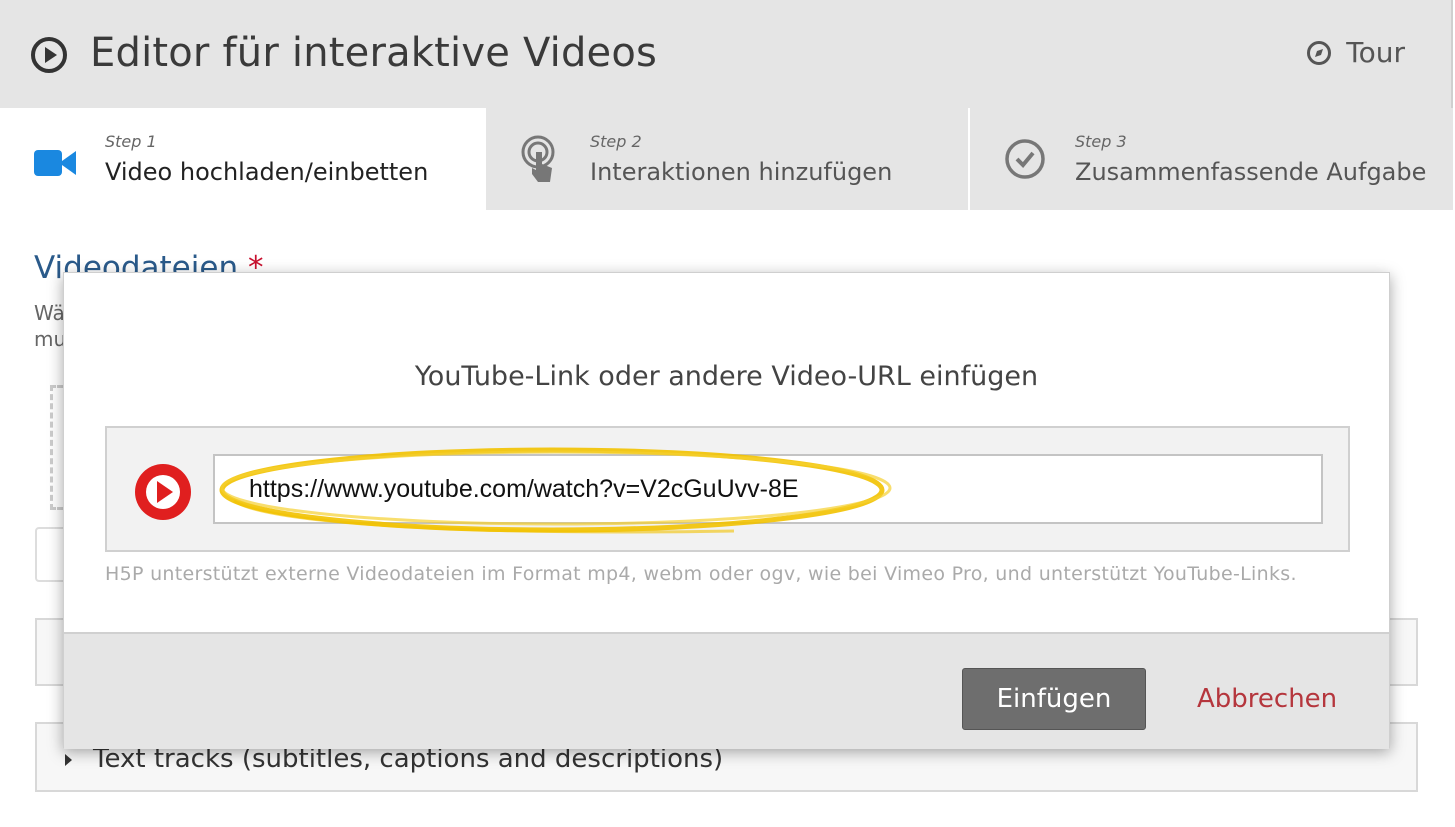 This screenshot has width=1455, height=827. Describe the element at coordinates (538, 158) in the screenshot. I see `touch-hand-icon` at that location.